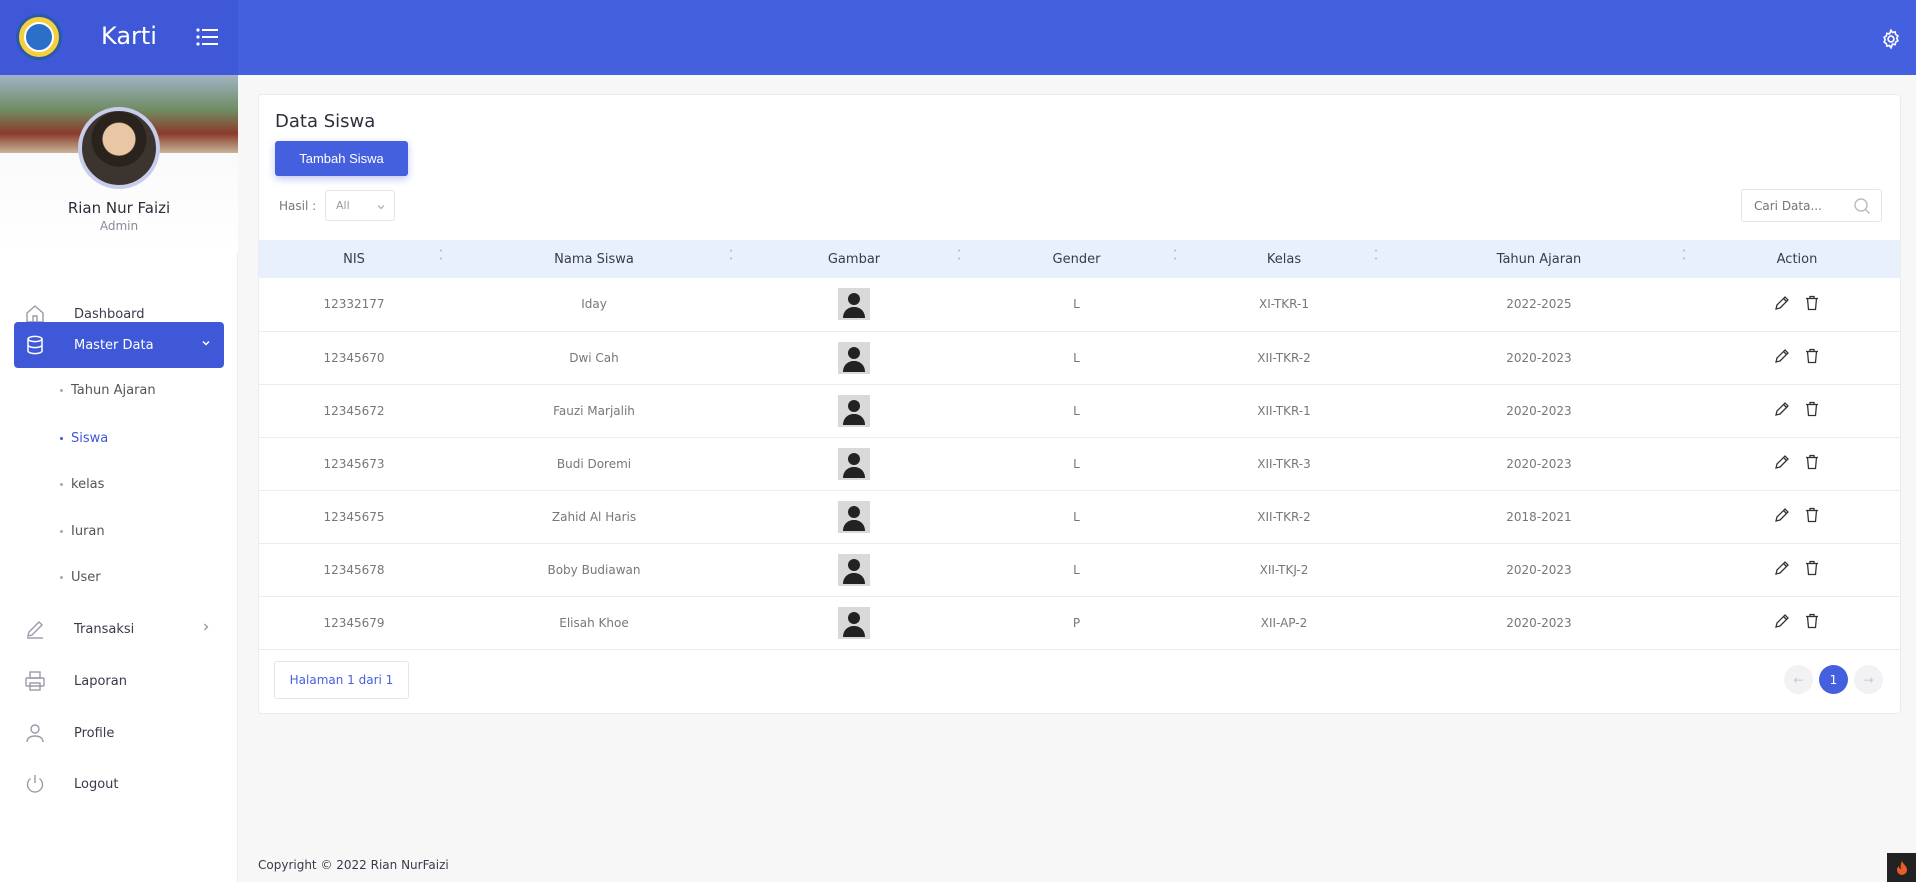 The height and width of the screenshot is (882, 1916). Describe the element at coordinates (1079, 305) in the screenshot. I see `table-row: 12332177 Iday L XI-TKR-1 2022-2025` at that location.